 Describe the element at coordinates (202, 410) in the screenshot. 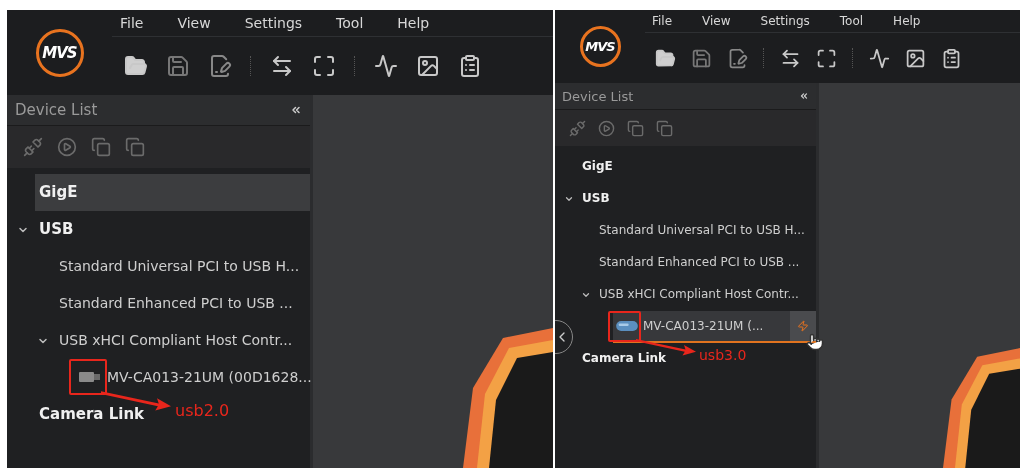

I see `annotation-label: usb2.0` at that location.